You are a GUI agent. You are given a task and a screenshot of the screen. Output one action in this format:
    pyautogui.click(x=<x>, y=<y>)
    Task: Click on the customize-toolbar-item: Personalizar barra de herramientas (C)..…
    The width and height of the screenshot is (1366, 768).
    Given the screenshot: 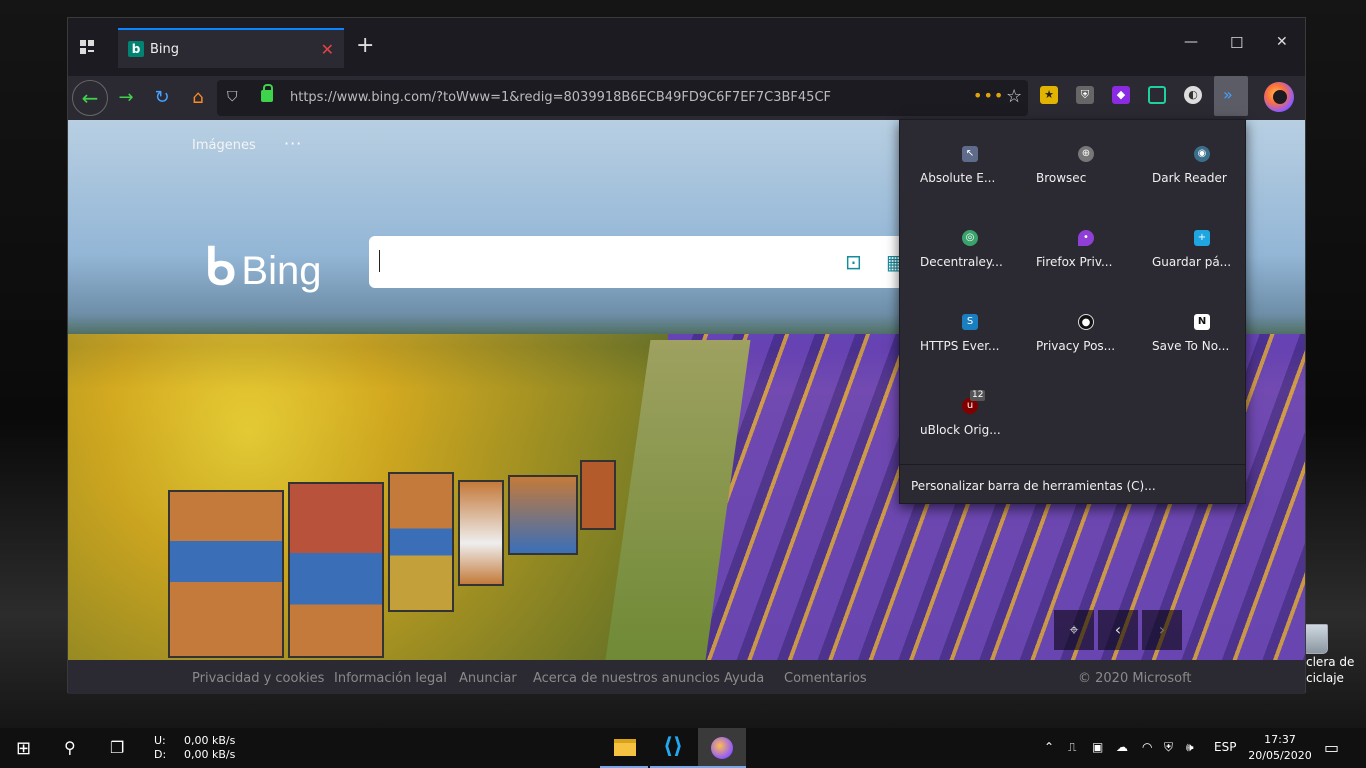 What is the action you would take?
    pyautogui.click(x=1033, y=486)
    